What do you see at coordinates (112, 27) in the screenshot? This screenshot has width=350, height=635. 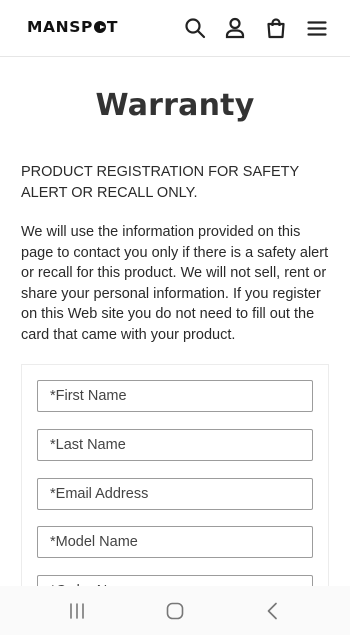 I see `logo-text-right: T` at bounding box center [112, 27].